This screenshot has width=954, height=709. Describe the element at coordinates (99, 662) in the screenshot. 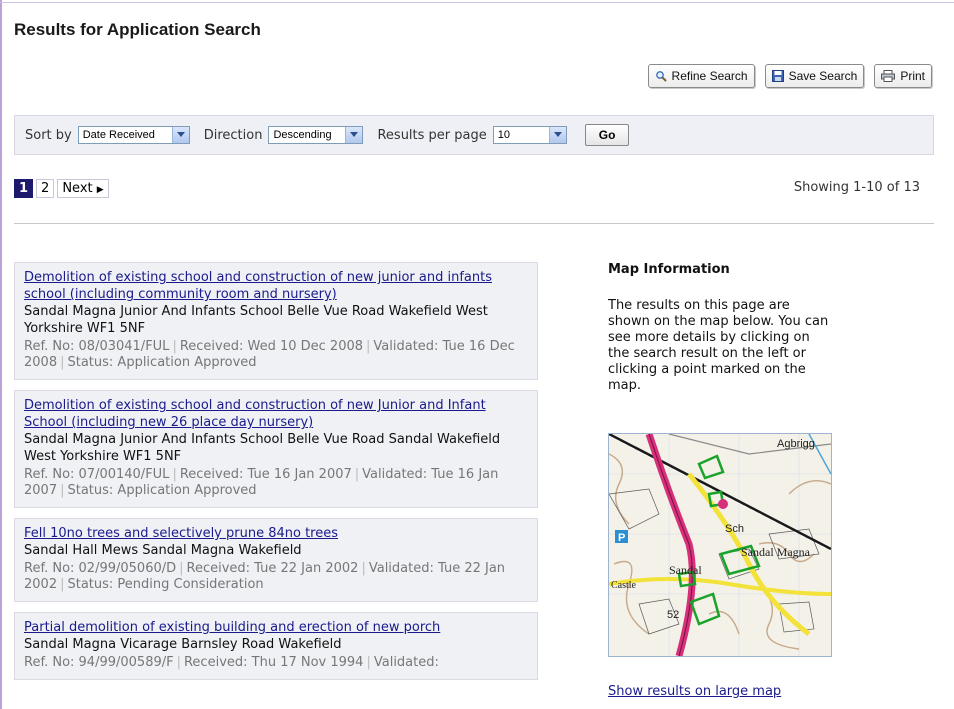

I see `result-ref: Ref. No: 94/99/00589/F` at that location.